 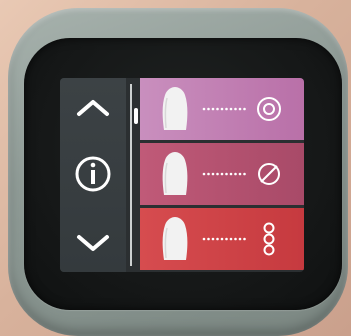 I want to click on scroll-up-button, so click(x=93, y=108).